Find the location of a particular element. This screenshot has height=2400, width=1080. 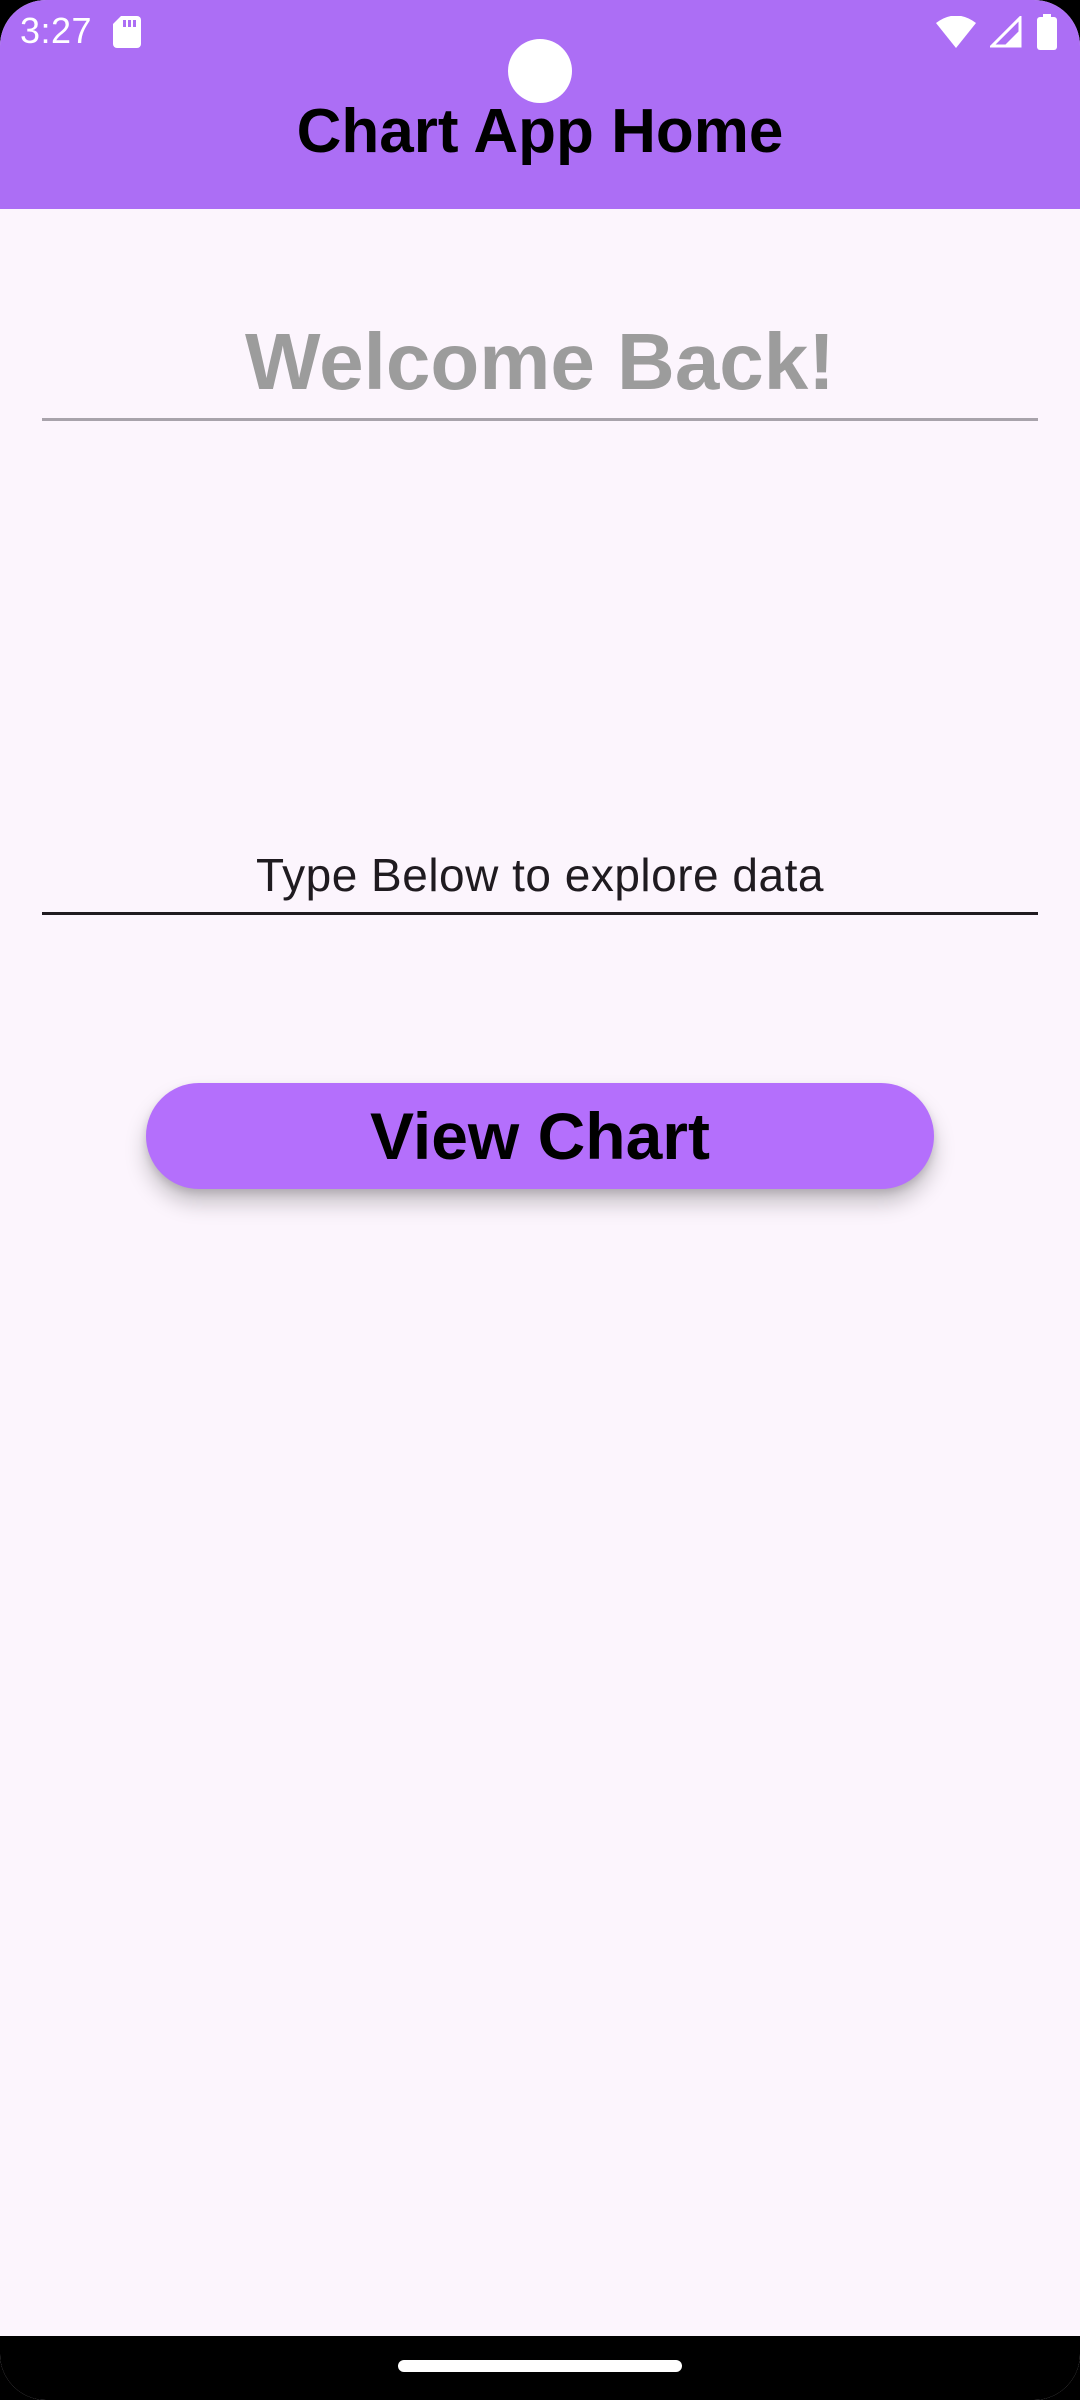

view-chart-button: View Chart is located at coordinates (540, 1136).